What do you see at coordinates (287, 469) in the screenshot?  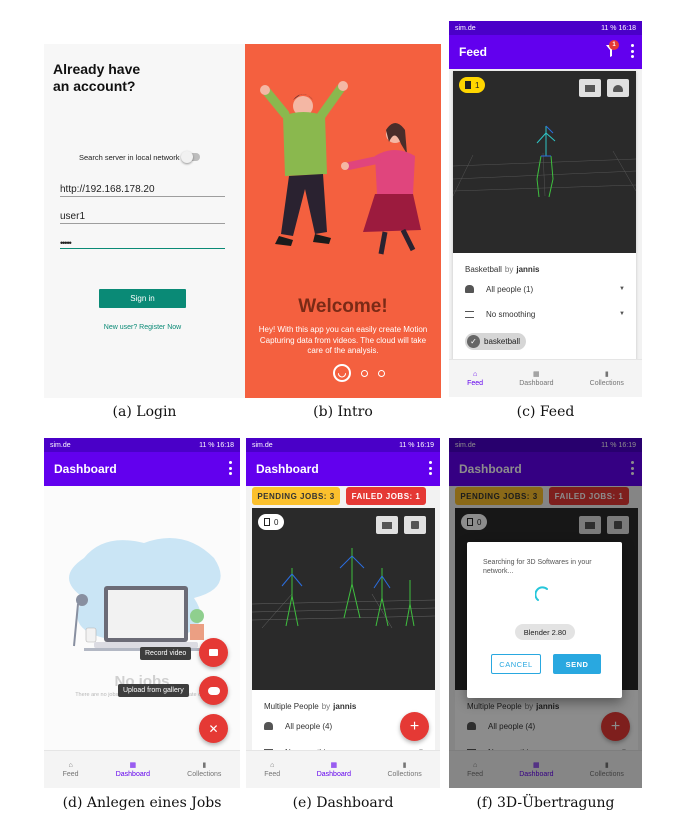 I see `dashboard-title: Dashboard` at bounding box center [287, 469].